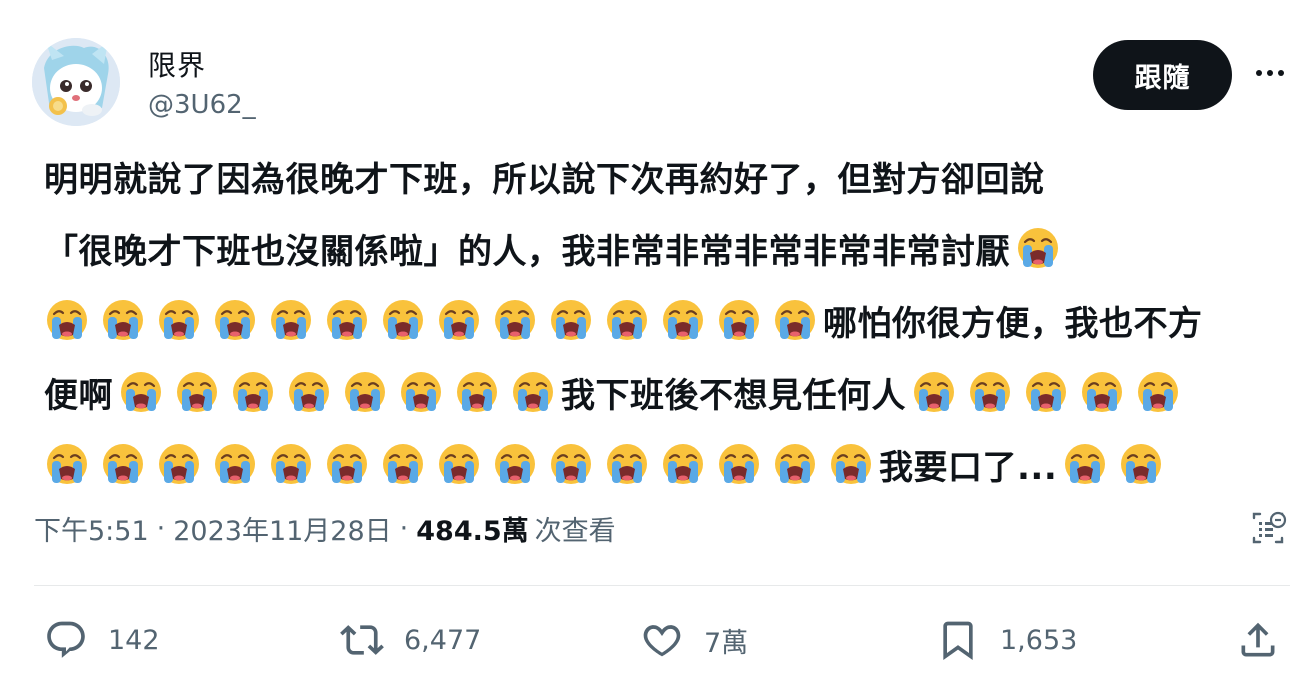 Image resolution: width=1300 pixels, height=682 pixels. Describe the element at coordinates (202, 105) in the screenshot. I see `author-handle: @3U62_` at that location.